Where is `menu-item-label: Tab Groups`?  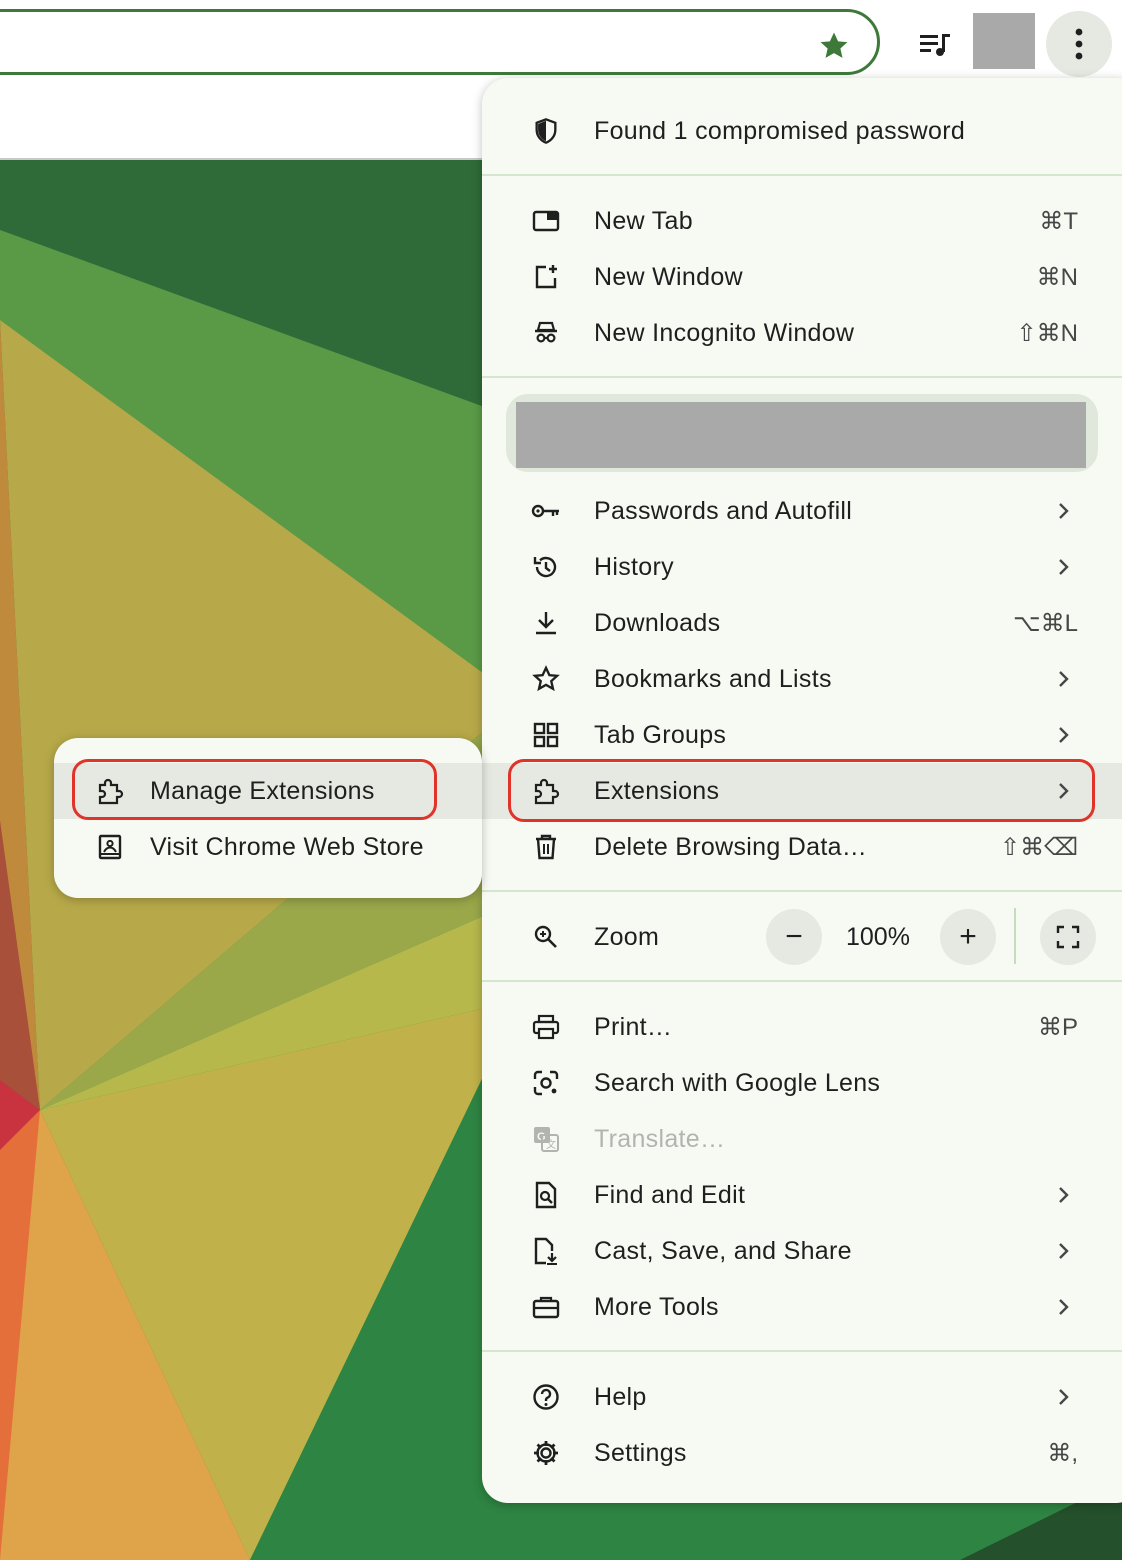 menu-item-label: Tab Groups is located at coordinates (660, 734).